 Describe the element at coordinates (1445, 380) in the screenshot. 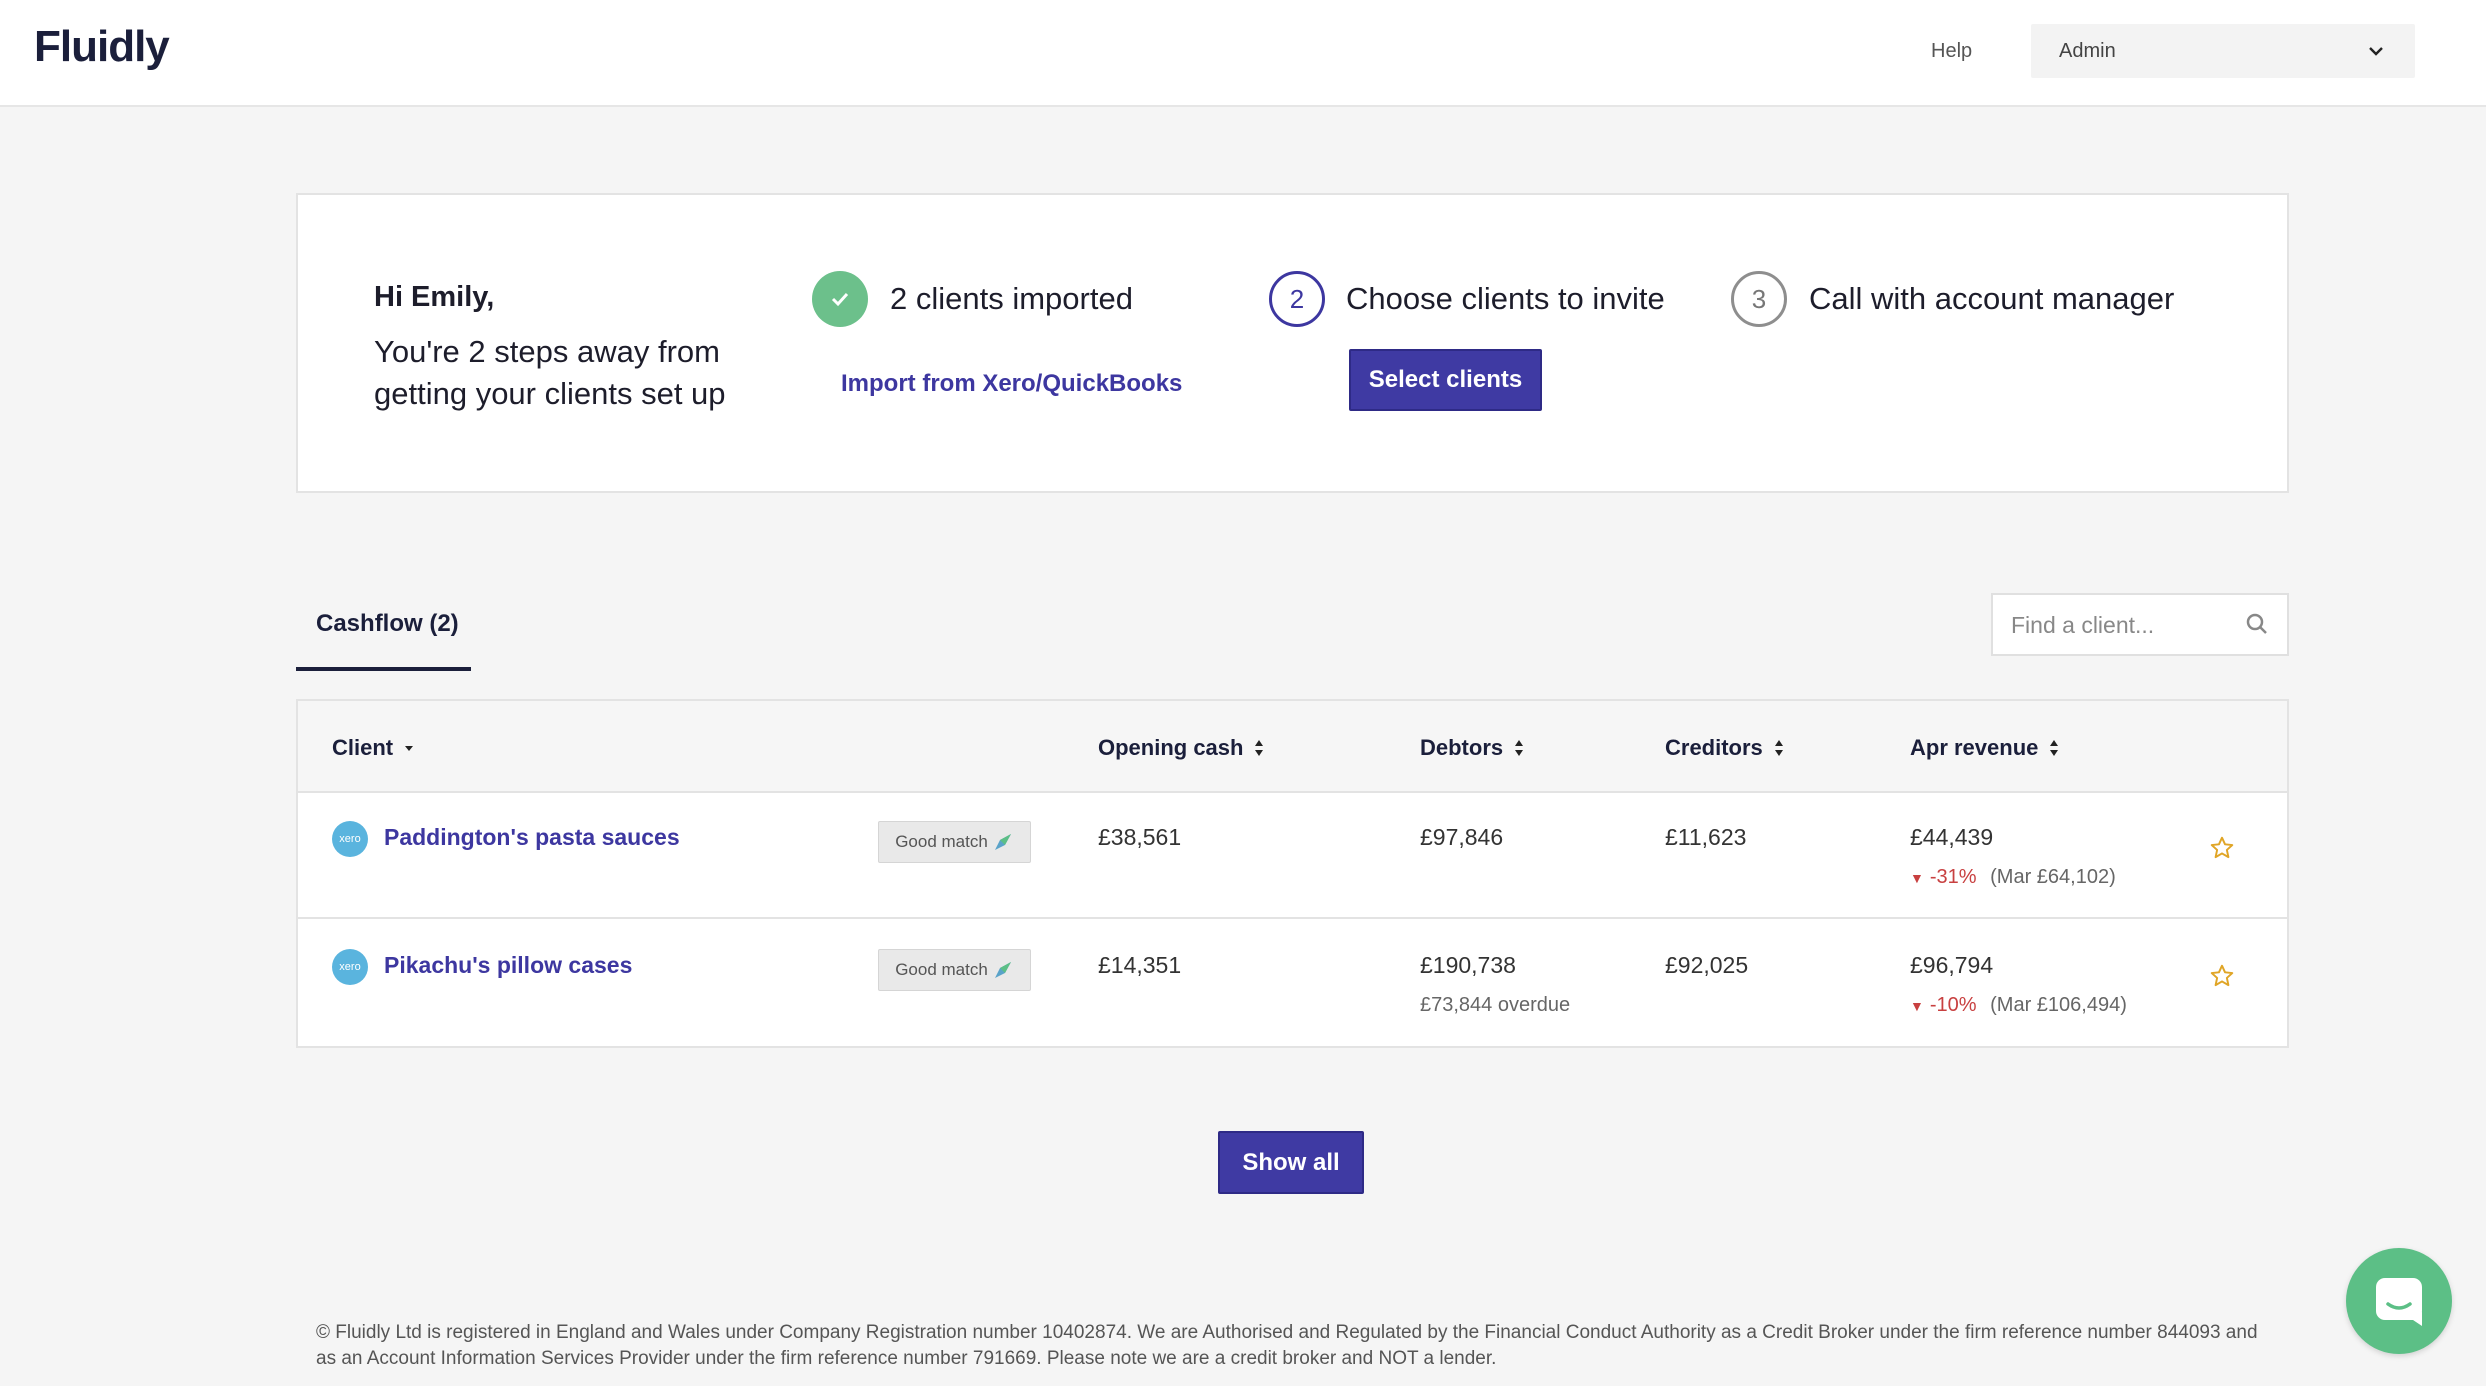

I see `select-clients-button: Select clients` at that location.